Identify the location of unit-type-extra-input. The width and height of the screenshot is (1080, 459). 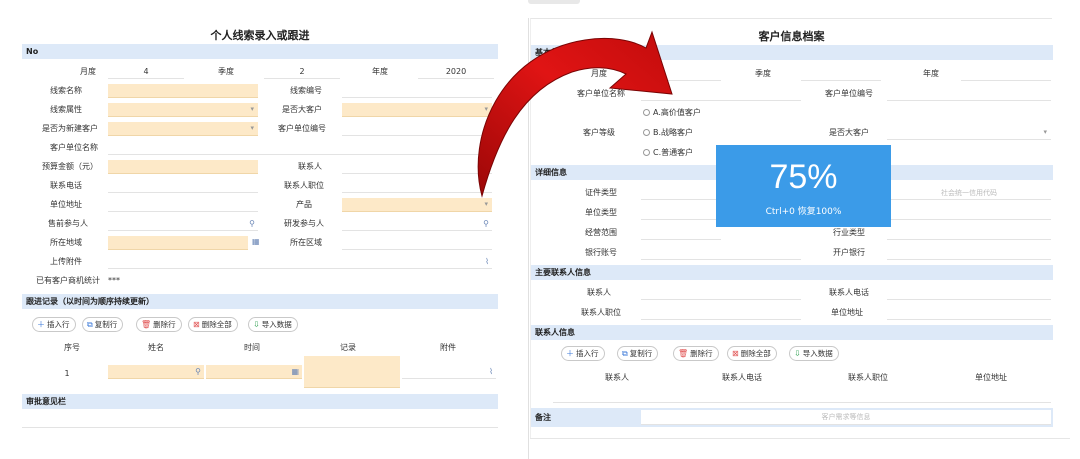
(969, 213).